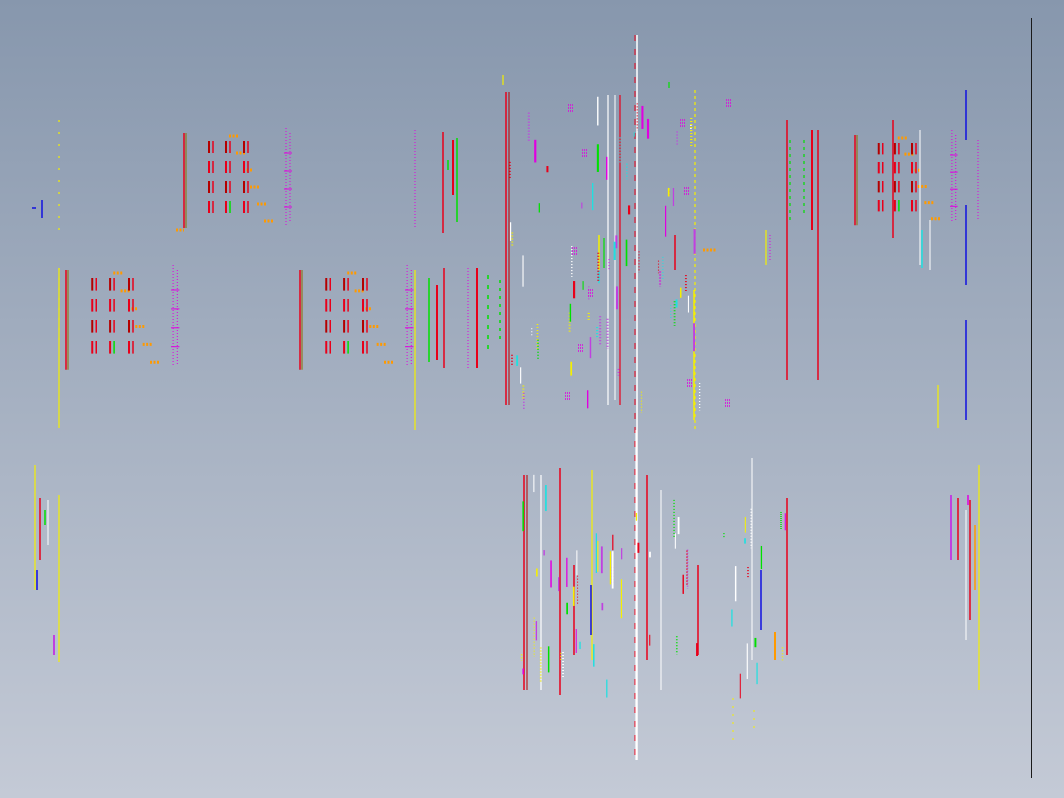 This screenshot has height=798, width=1064. I want to click on frame-border-line, so click(1031, 398).